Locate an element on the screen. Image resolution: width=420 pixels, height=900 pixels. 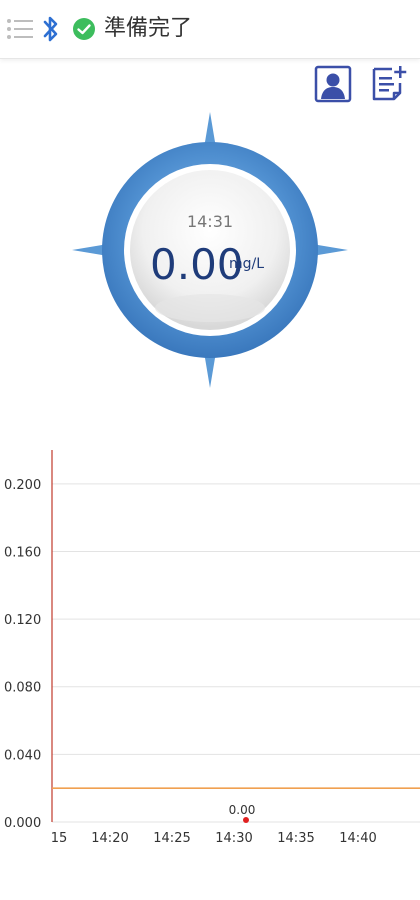
data-point-label: 0.00 is located at coordinates (242, 810).